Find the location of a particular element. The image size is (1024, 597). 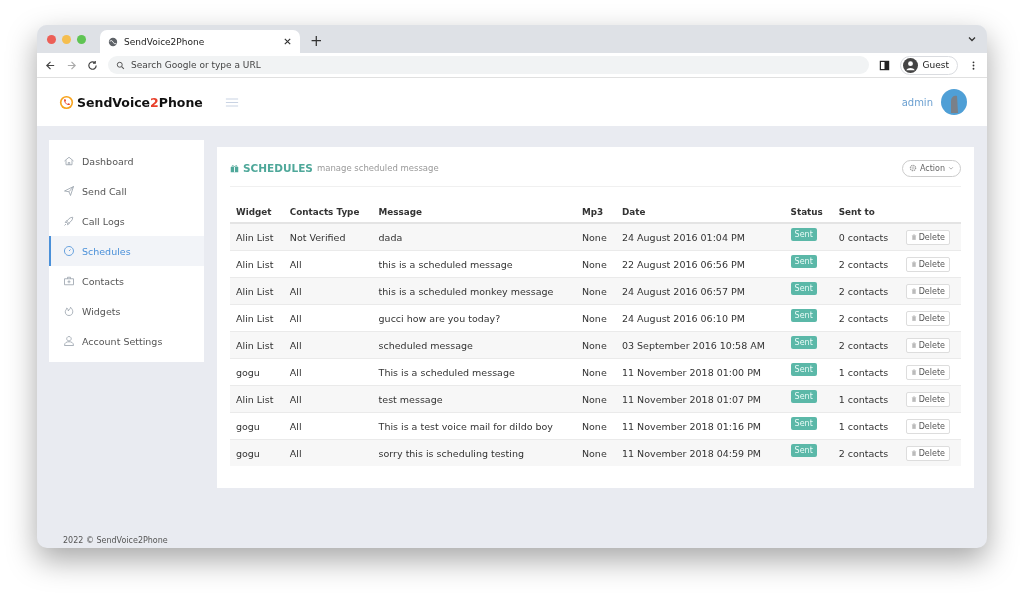

flame-icon is located at coordinates (69, 311).